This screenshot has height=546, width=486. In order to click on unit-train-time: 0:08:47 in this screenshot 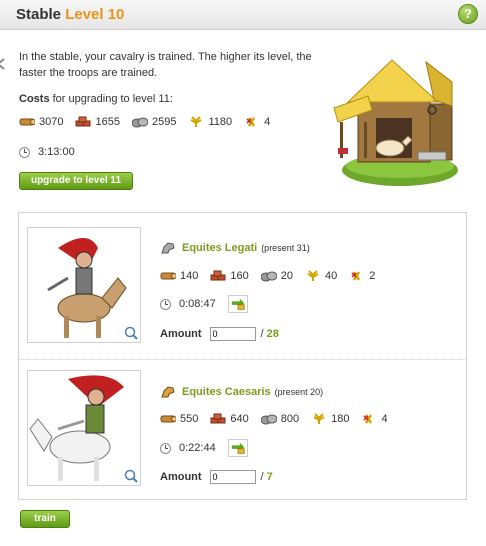, I will do `click(197, 304)`.